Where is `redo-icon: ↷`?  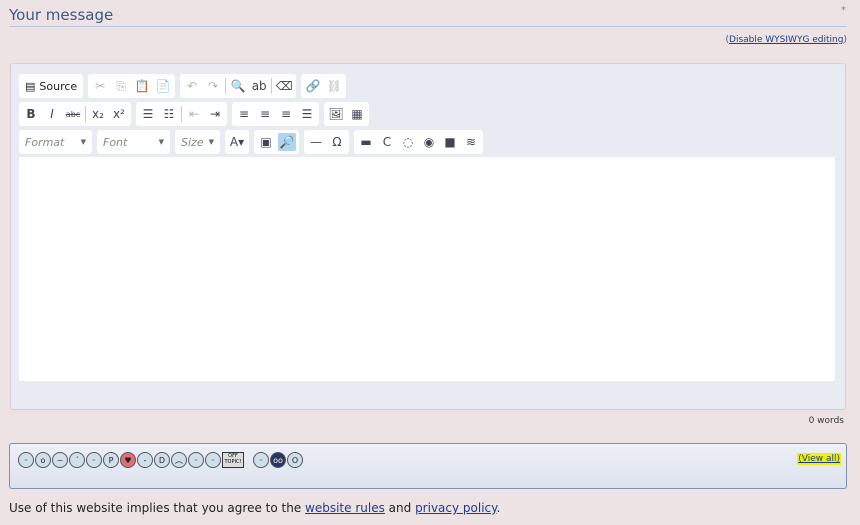 redo-icon: ↷ is located at coordinates (213, 86).